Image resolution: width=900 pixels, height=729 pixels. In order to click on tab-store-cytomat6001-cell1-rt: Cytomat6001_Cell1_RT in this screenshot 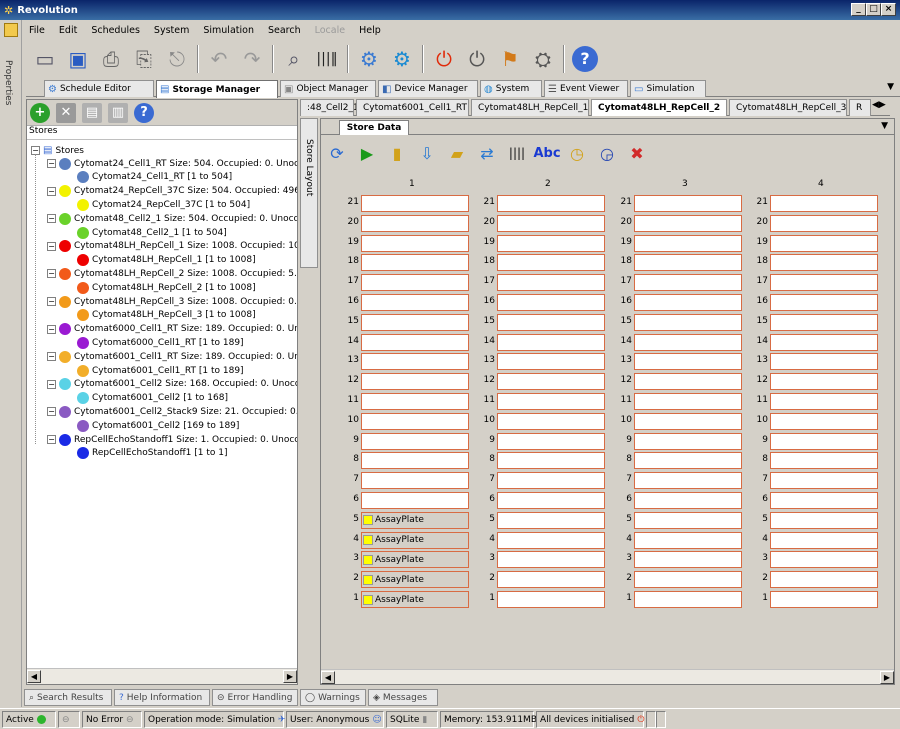, I will do `click(412, 107)`.